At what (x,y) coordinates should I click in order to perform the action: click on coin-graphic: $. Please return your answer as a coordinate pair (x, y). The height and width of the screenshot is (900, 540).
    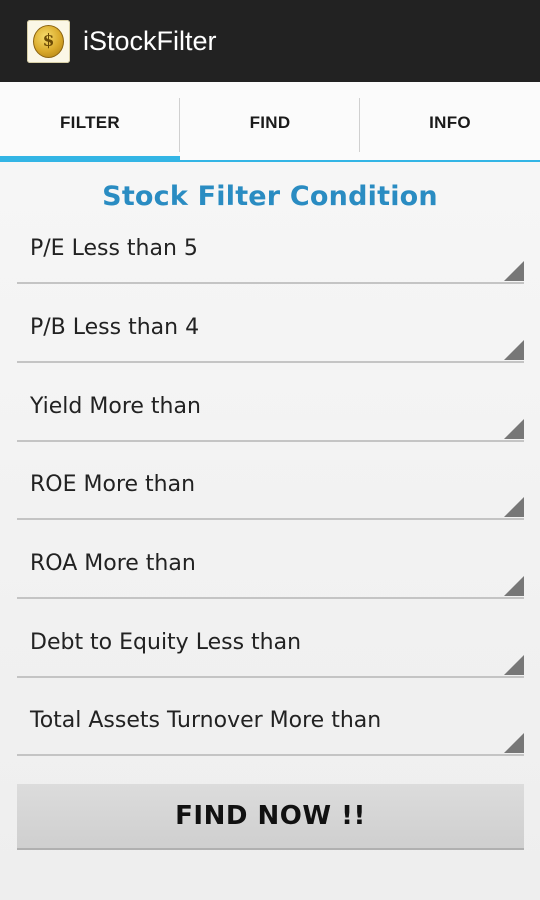
    Looking at the image, I should click on (48, 41).